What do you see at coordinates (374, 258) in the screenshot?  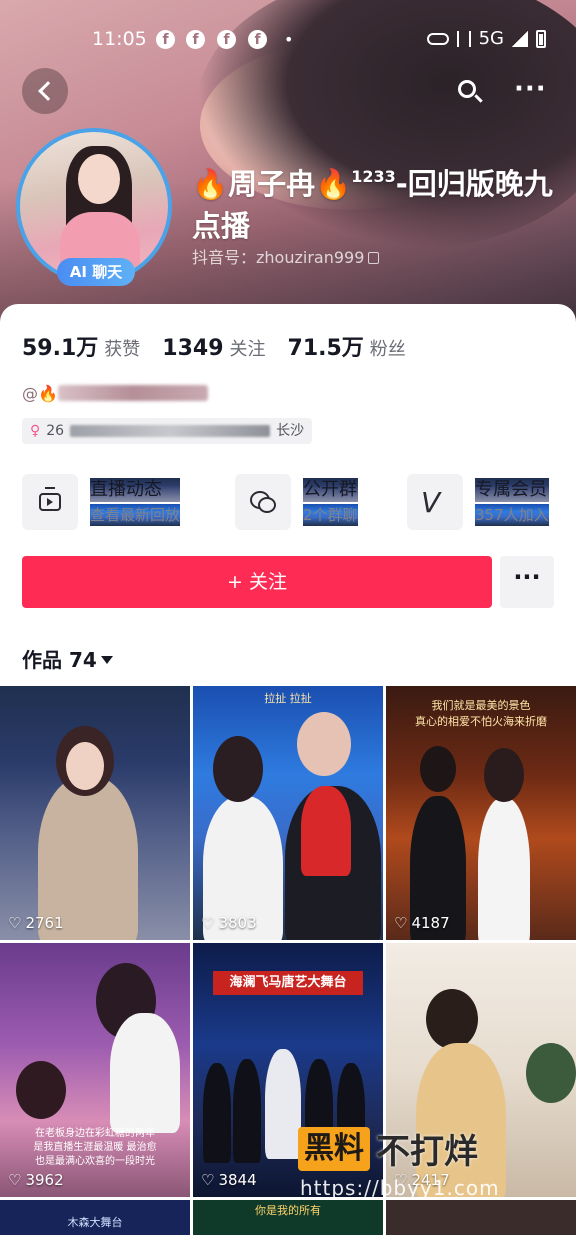 I see `copy-icon` at bounding box center [374, 258].